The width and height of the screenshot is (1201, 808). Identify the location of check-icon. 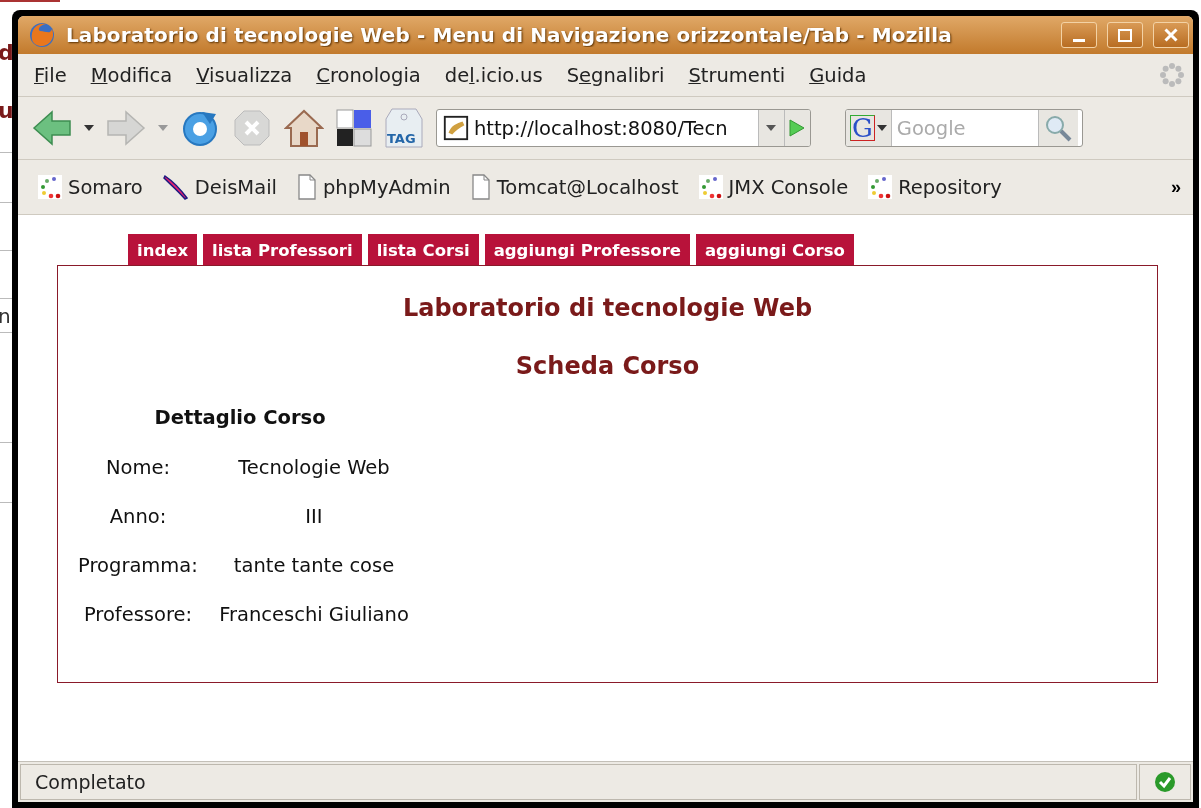
(1165, 782).